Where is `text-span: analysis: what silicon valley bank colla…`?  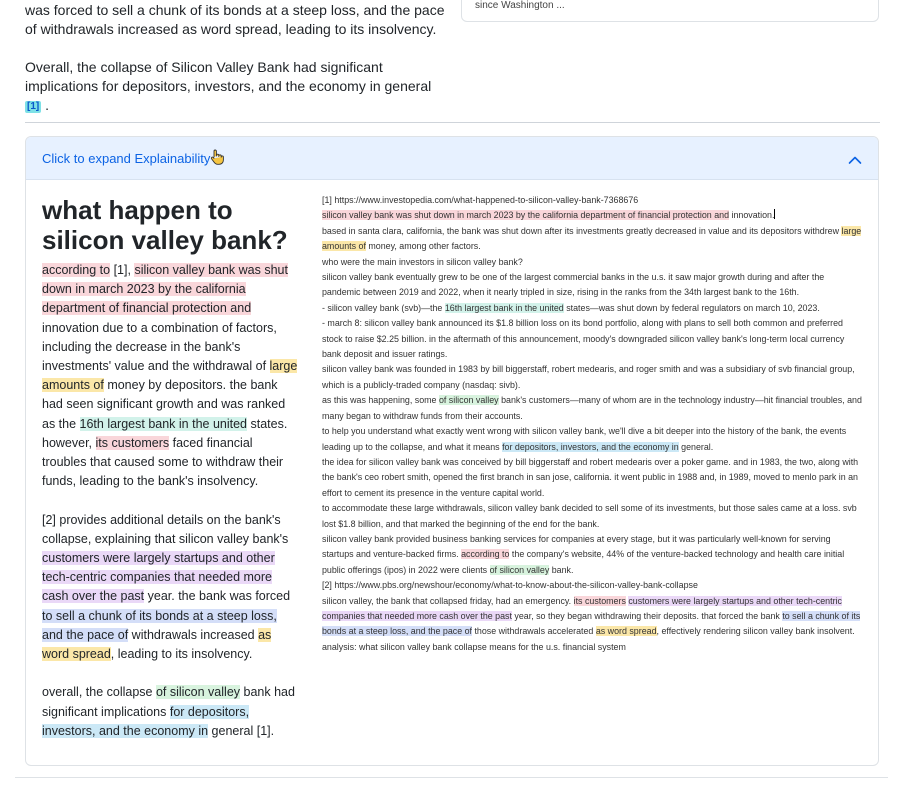 text-span: analysis: what silicon valley bank colla… is located at coordinates (474, 646).